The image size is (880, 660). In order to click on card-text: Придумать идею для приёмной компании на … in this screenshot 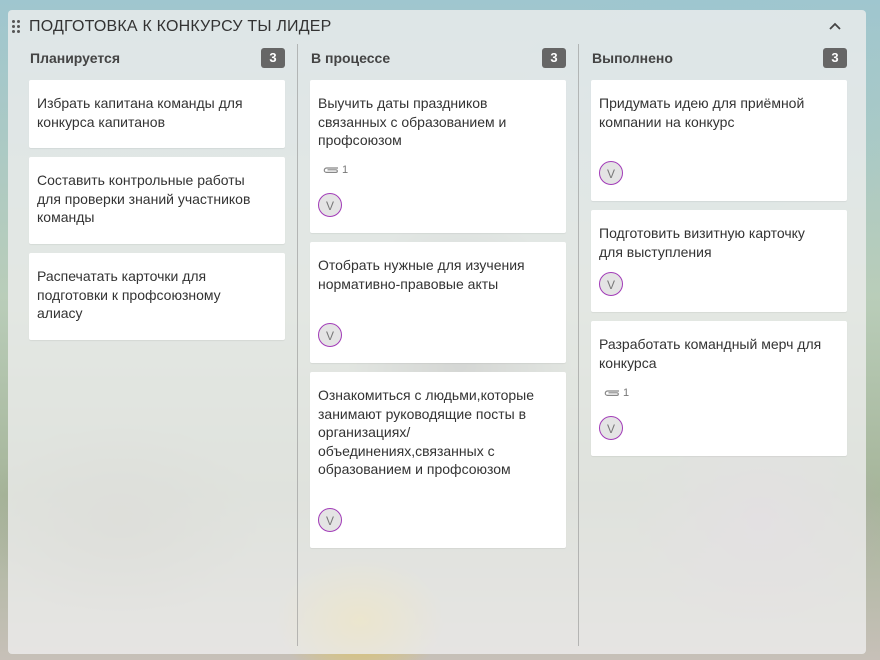, I will do `click(702, 112)`.